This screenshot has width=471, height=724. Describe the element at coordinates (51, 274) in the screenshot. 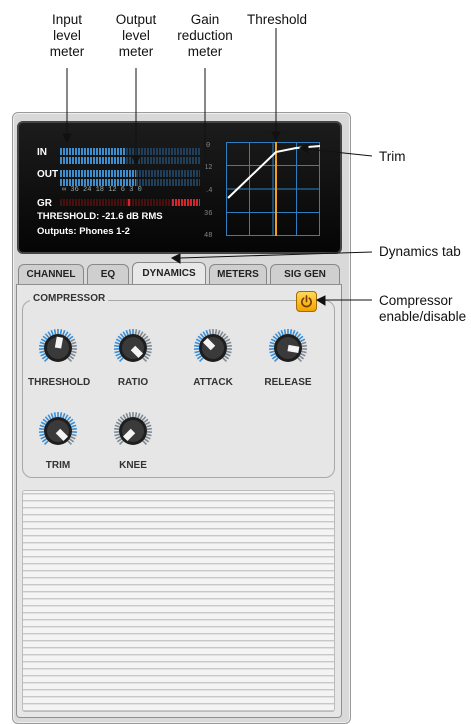

I see `tab-channel: CHANNEL` at that location.